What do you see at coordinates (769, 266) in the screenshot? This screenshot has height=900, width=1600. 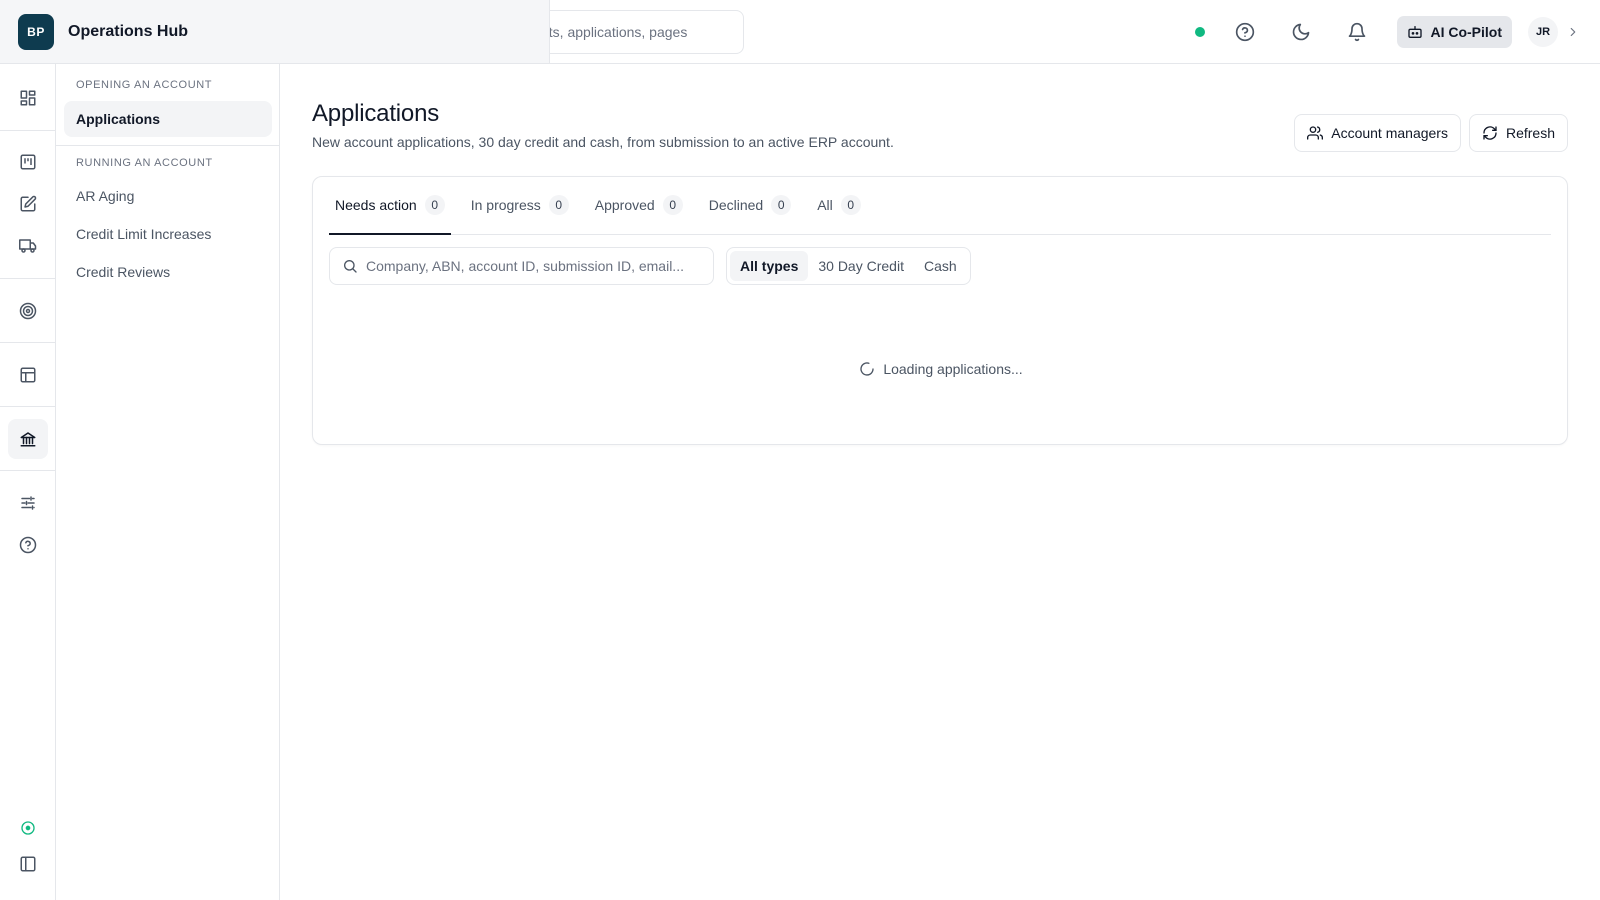 I see `type-filter-all-types: All types` at bounding box center [769, 266].